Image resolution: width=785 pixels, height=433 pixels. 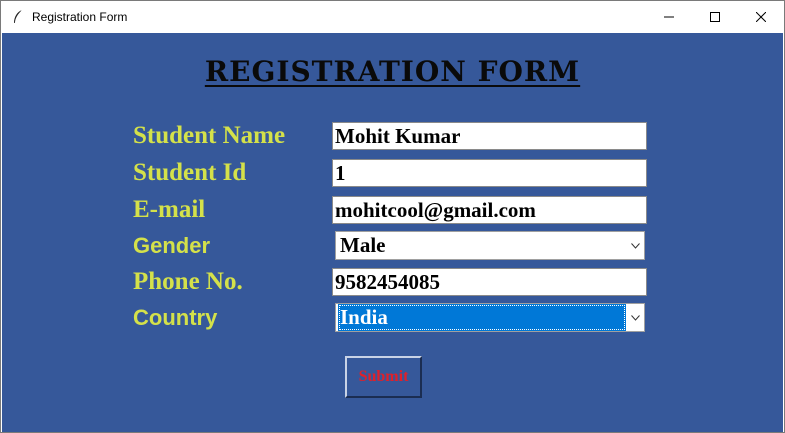 I want to click on maximize-icon, so click(x=715, y=17).